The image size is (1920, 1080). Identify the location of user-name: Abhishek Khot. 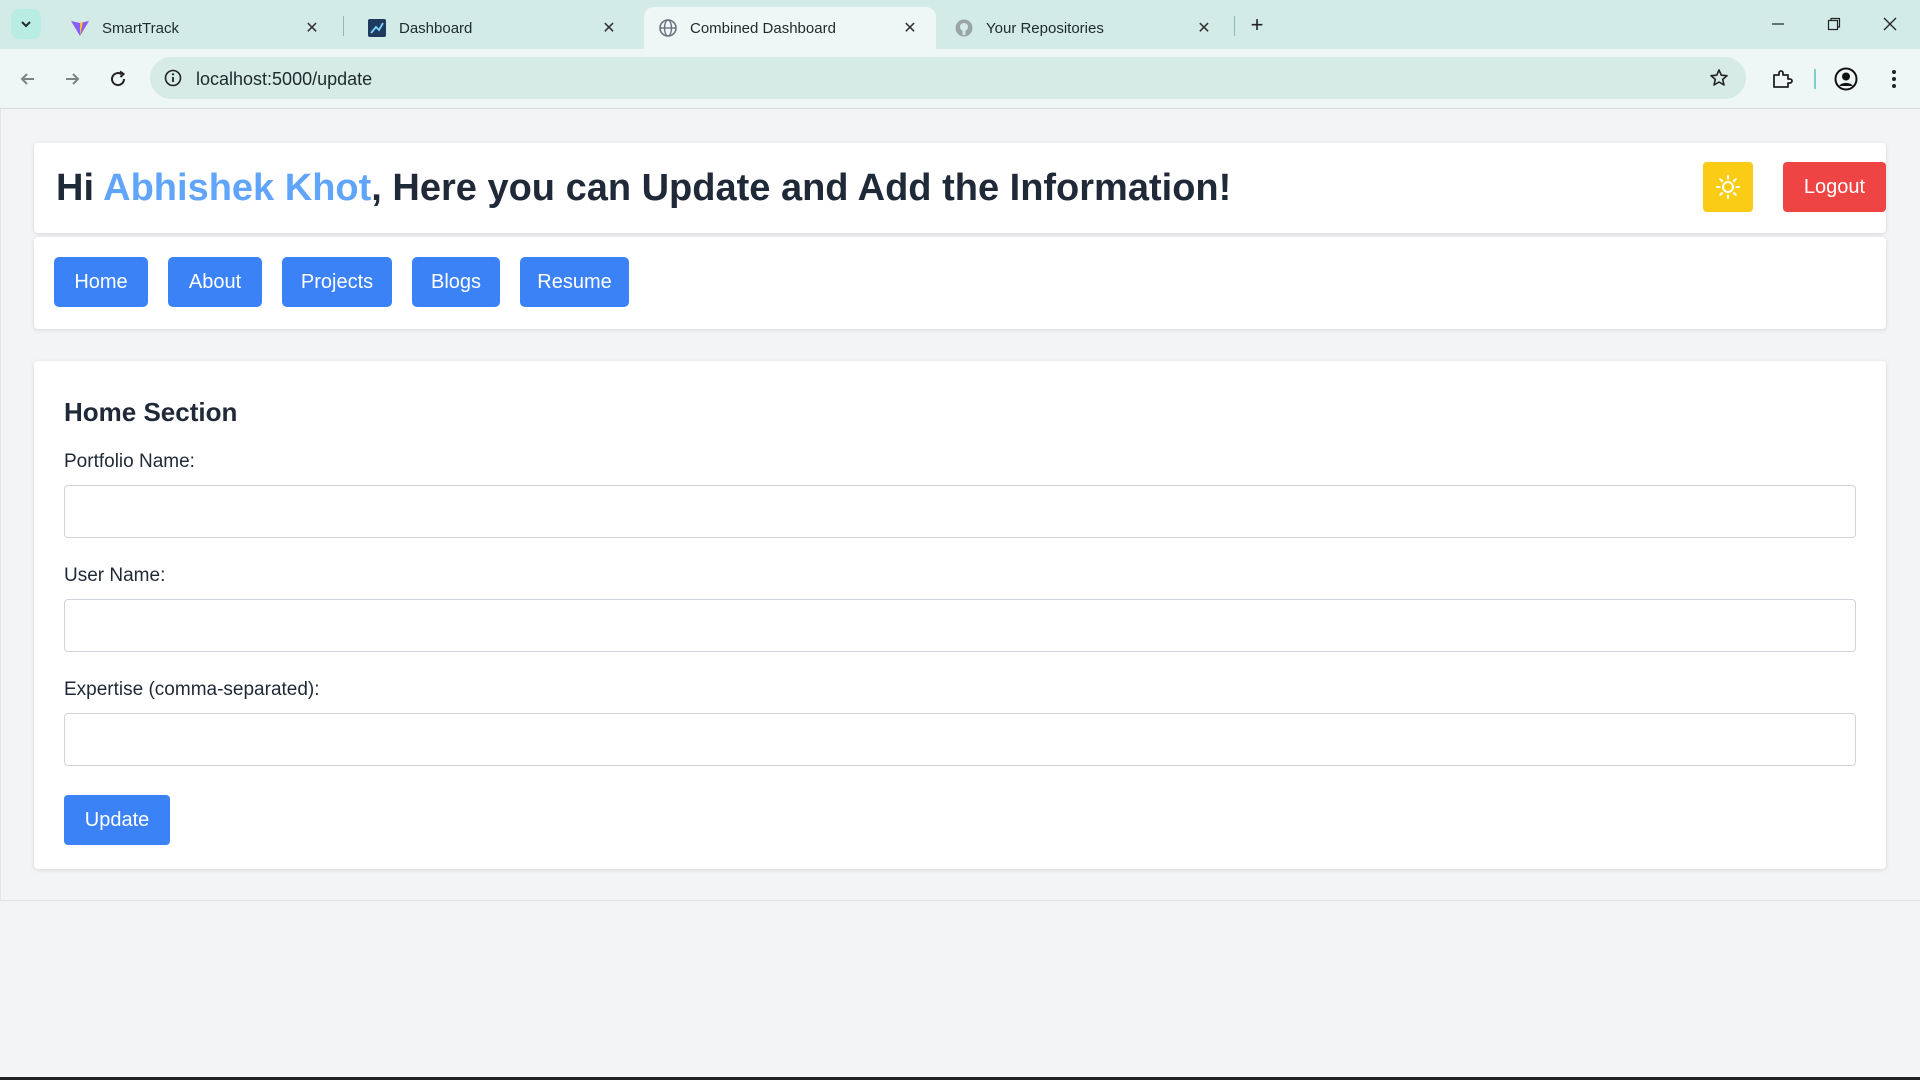
(237, 188).